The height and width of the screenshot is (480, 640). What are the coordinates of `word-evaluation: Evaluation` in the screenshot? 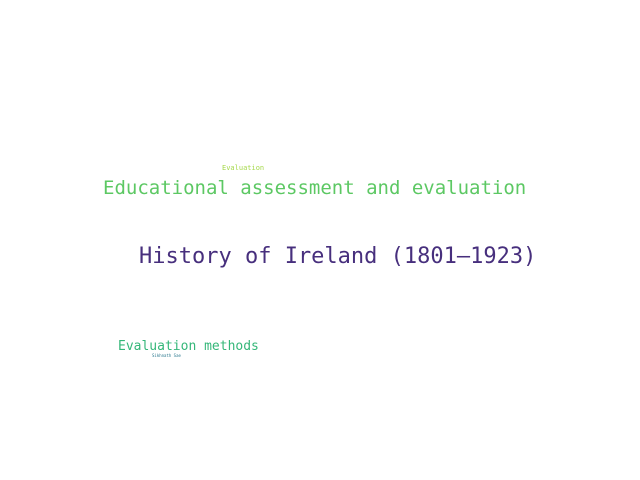 It's located at (243, 168).